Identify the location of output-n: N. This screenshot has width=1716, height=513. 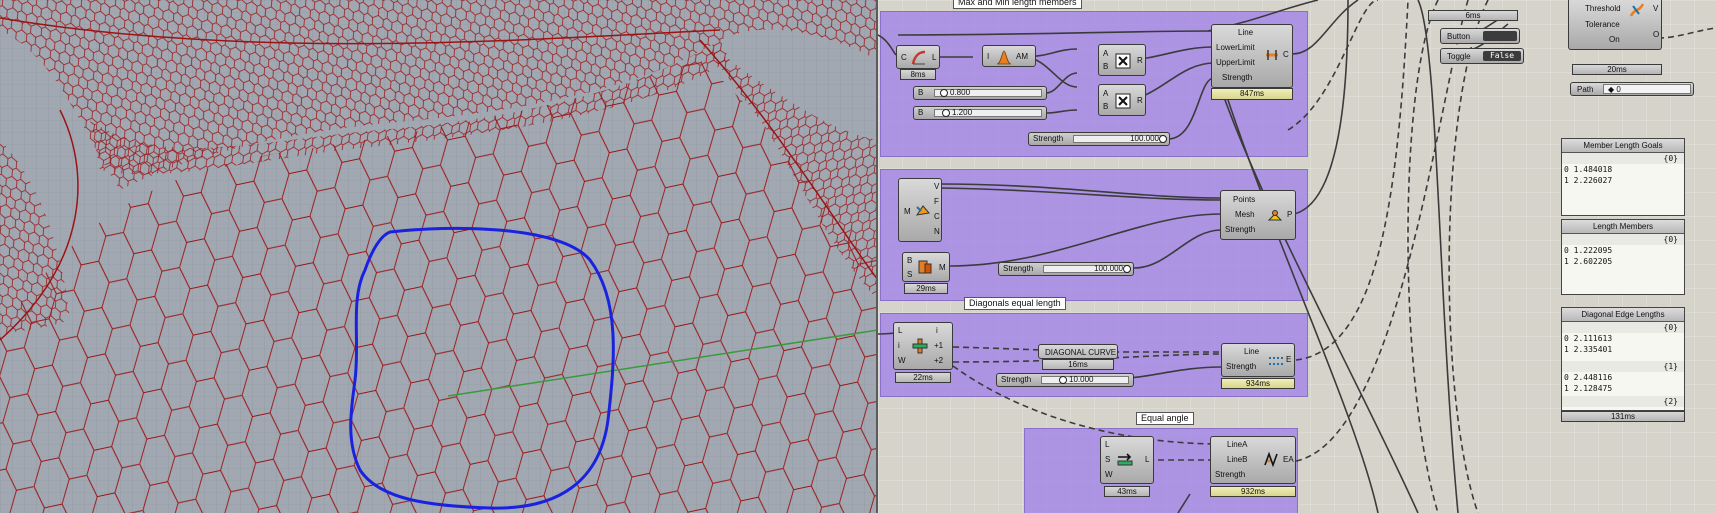
(937, 231).